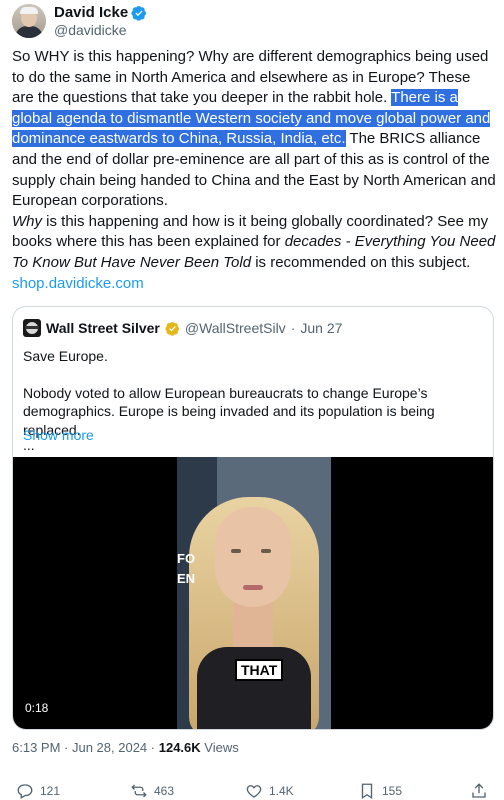  Describe the element at coordinates (179, 747) in the screenshot. I see `view-count: 124.6K` at that location.